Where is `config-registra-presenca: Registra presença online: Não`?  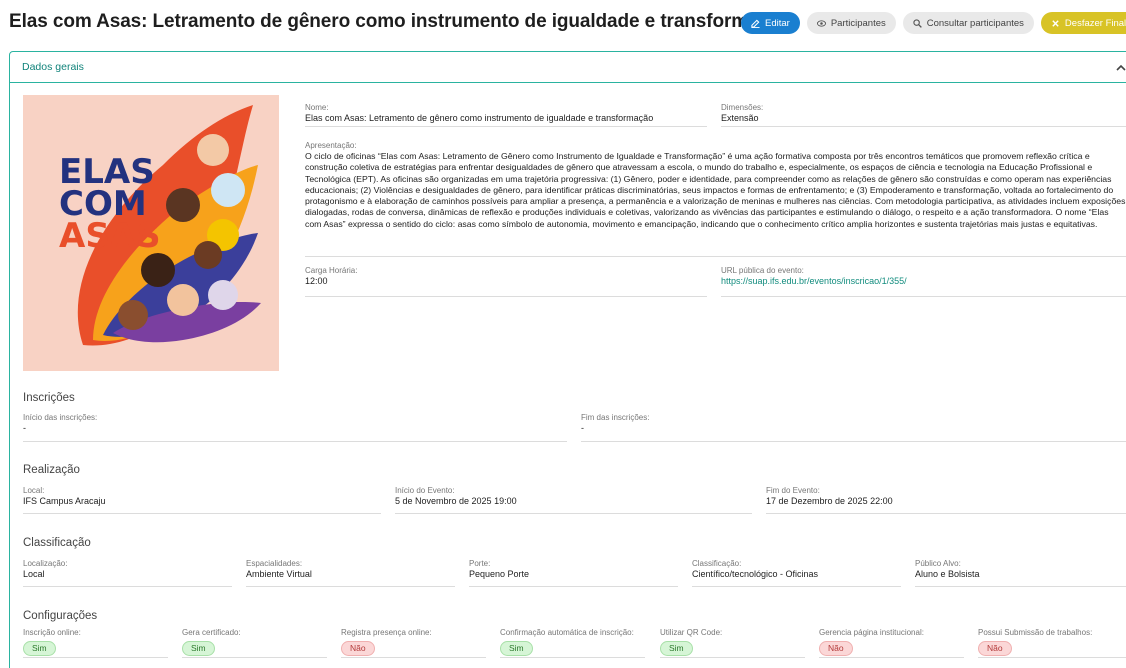
config-registra-presenca: Registra presença online: Não is located at coordinates (413, 643).